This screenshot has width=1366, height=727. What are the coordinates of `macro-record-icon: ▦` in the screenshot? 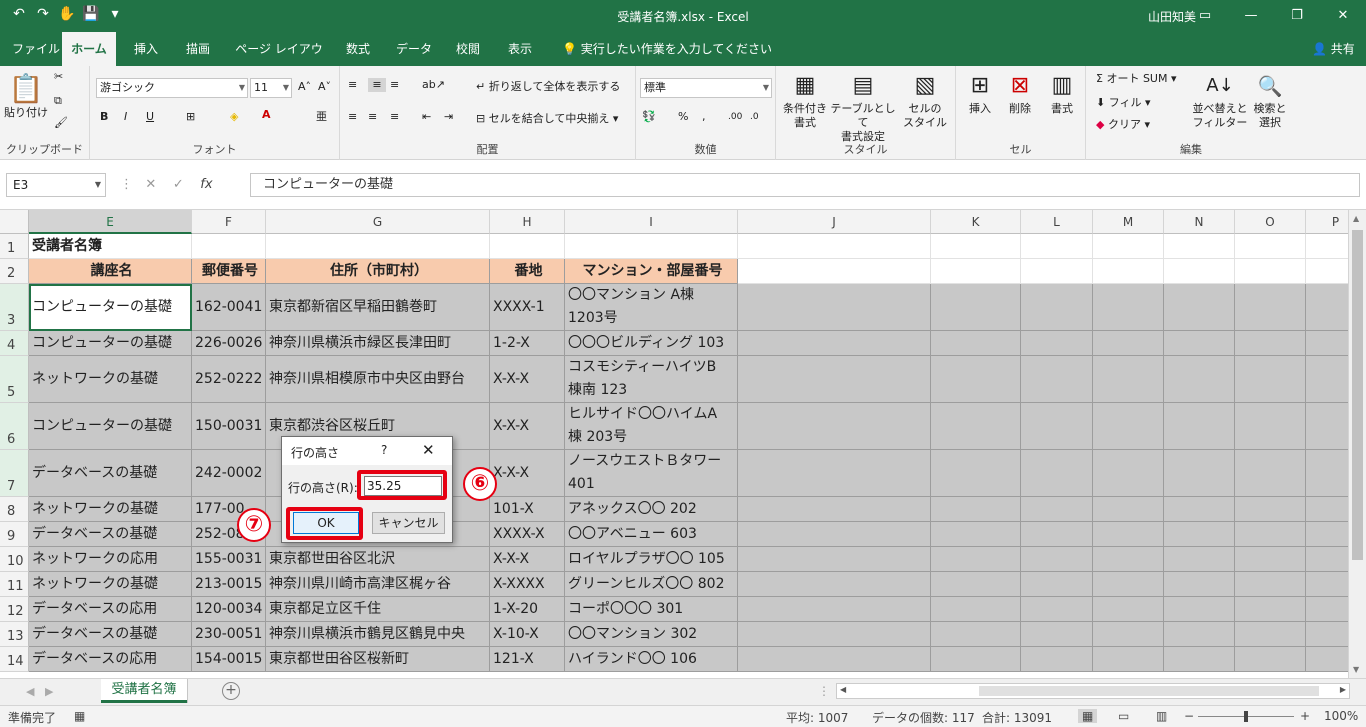 It's located at (79, 716).